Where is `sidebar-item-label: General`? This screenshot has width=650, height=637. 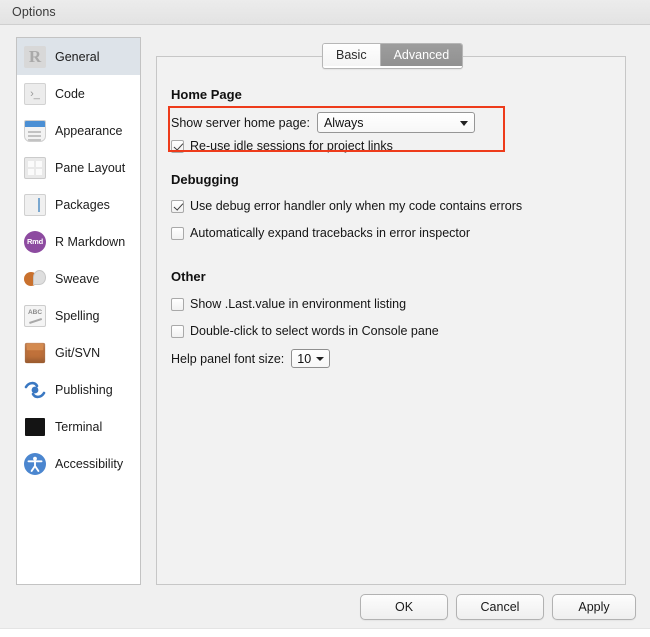
sidebar-item-label: General is located at coordinates (77, 56).